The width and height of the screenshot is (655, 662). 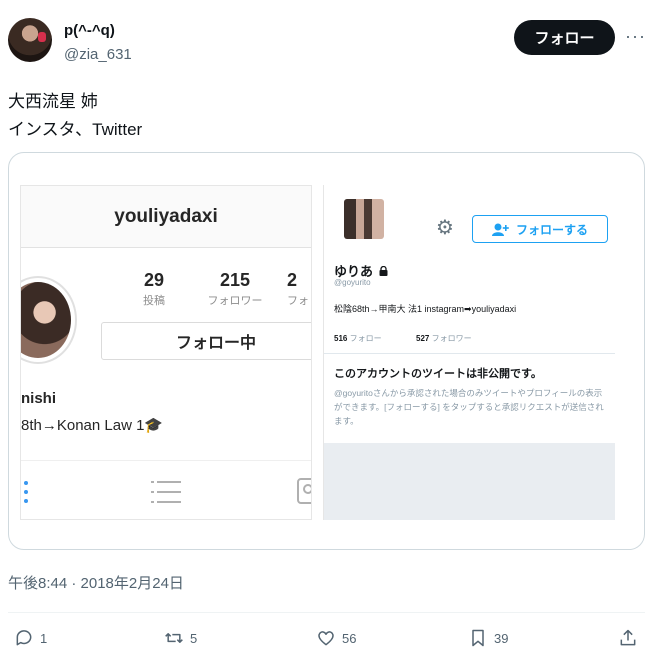 I want to click on twitter-followers-count: 527 フォロワー, so click(x=444, y=338).